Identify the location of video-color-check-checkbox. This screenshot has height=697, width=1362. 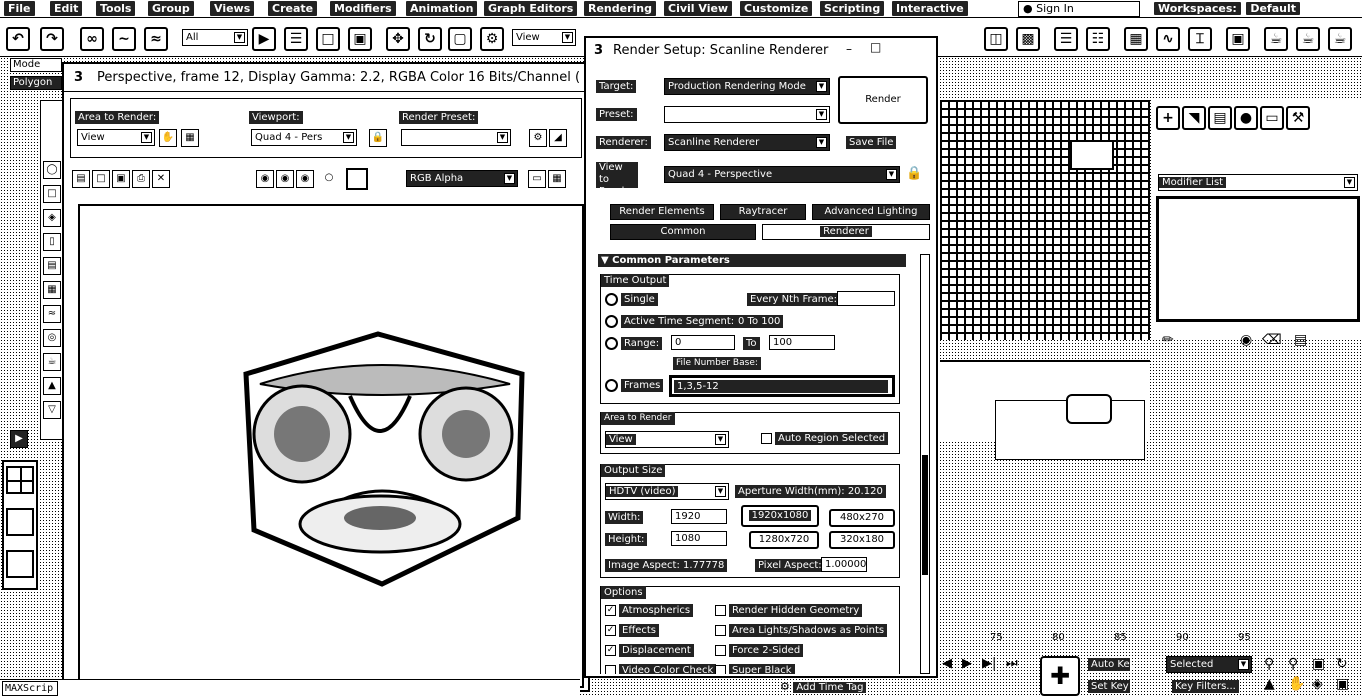
(610, 669).